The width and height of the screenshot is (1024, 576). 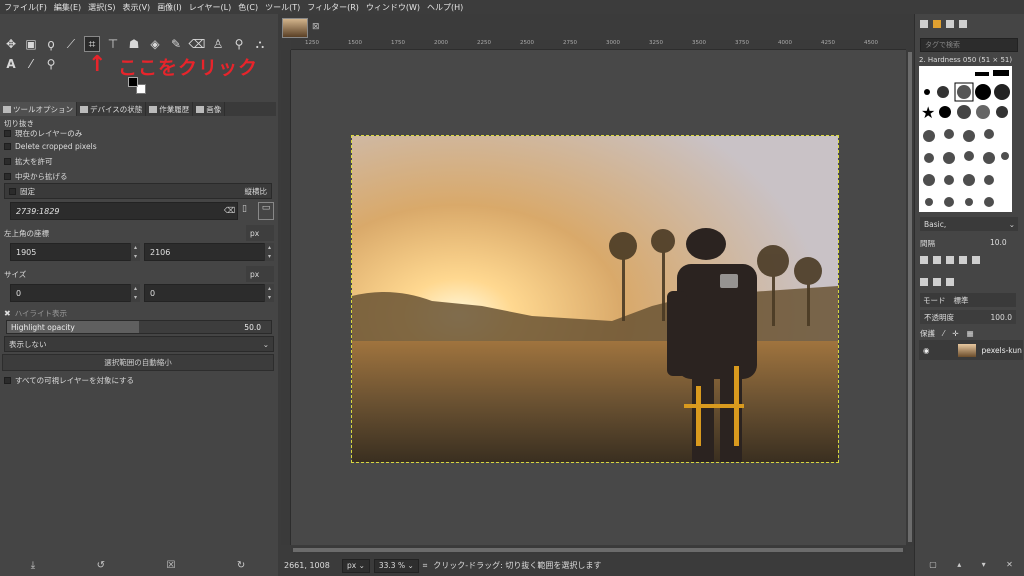 What do you see at coordinates (43, 133) in the screenshot?
I see `current-layer-only-checkbox: 現在のレイヤーのみ` at bounding box center [43, 133].